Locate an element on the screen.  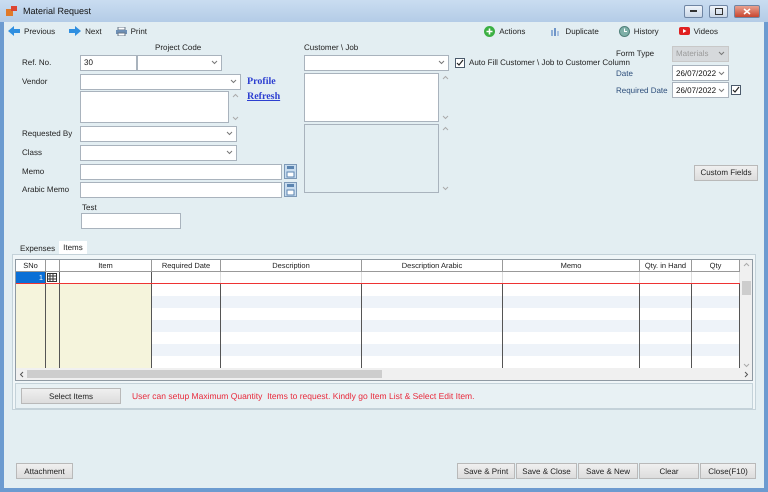
maximize-button is located at coordinates (718, 11).